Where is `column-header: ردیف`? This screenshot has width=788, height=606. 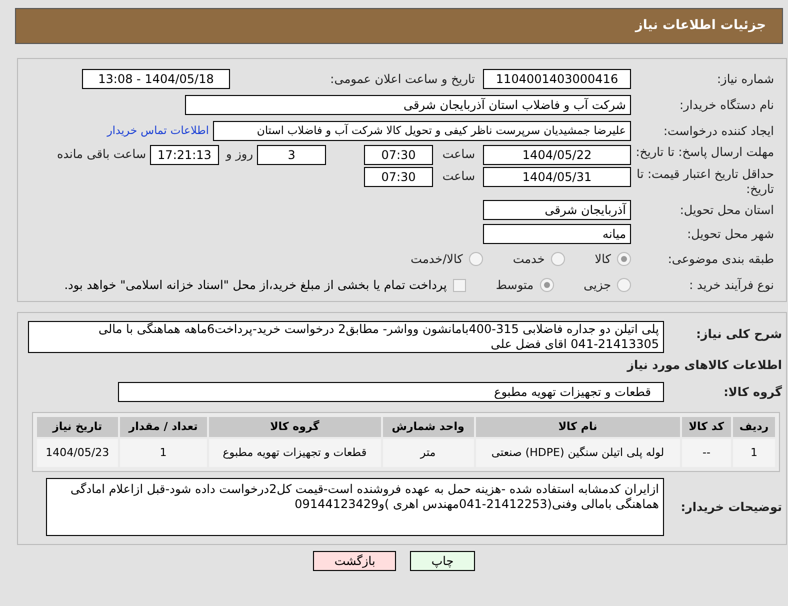 column-header: ردیف is located at coordinates (753, 427).